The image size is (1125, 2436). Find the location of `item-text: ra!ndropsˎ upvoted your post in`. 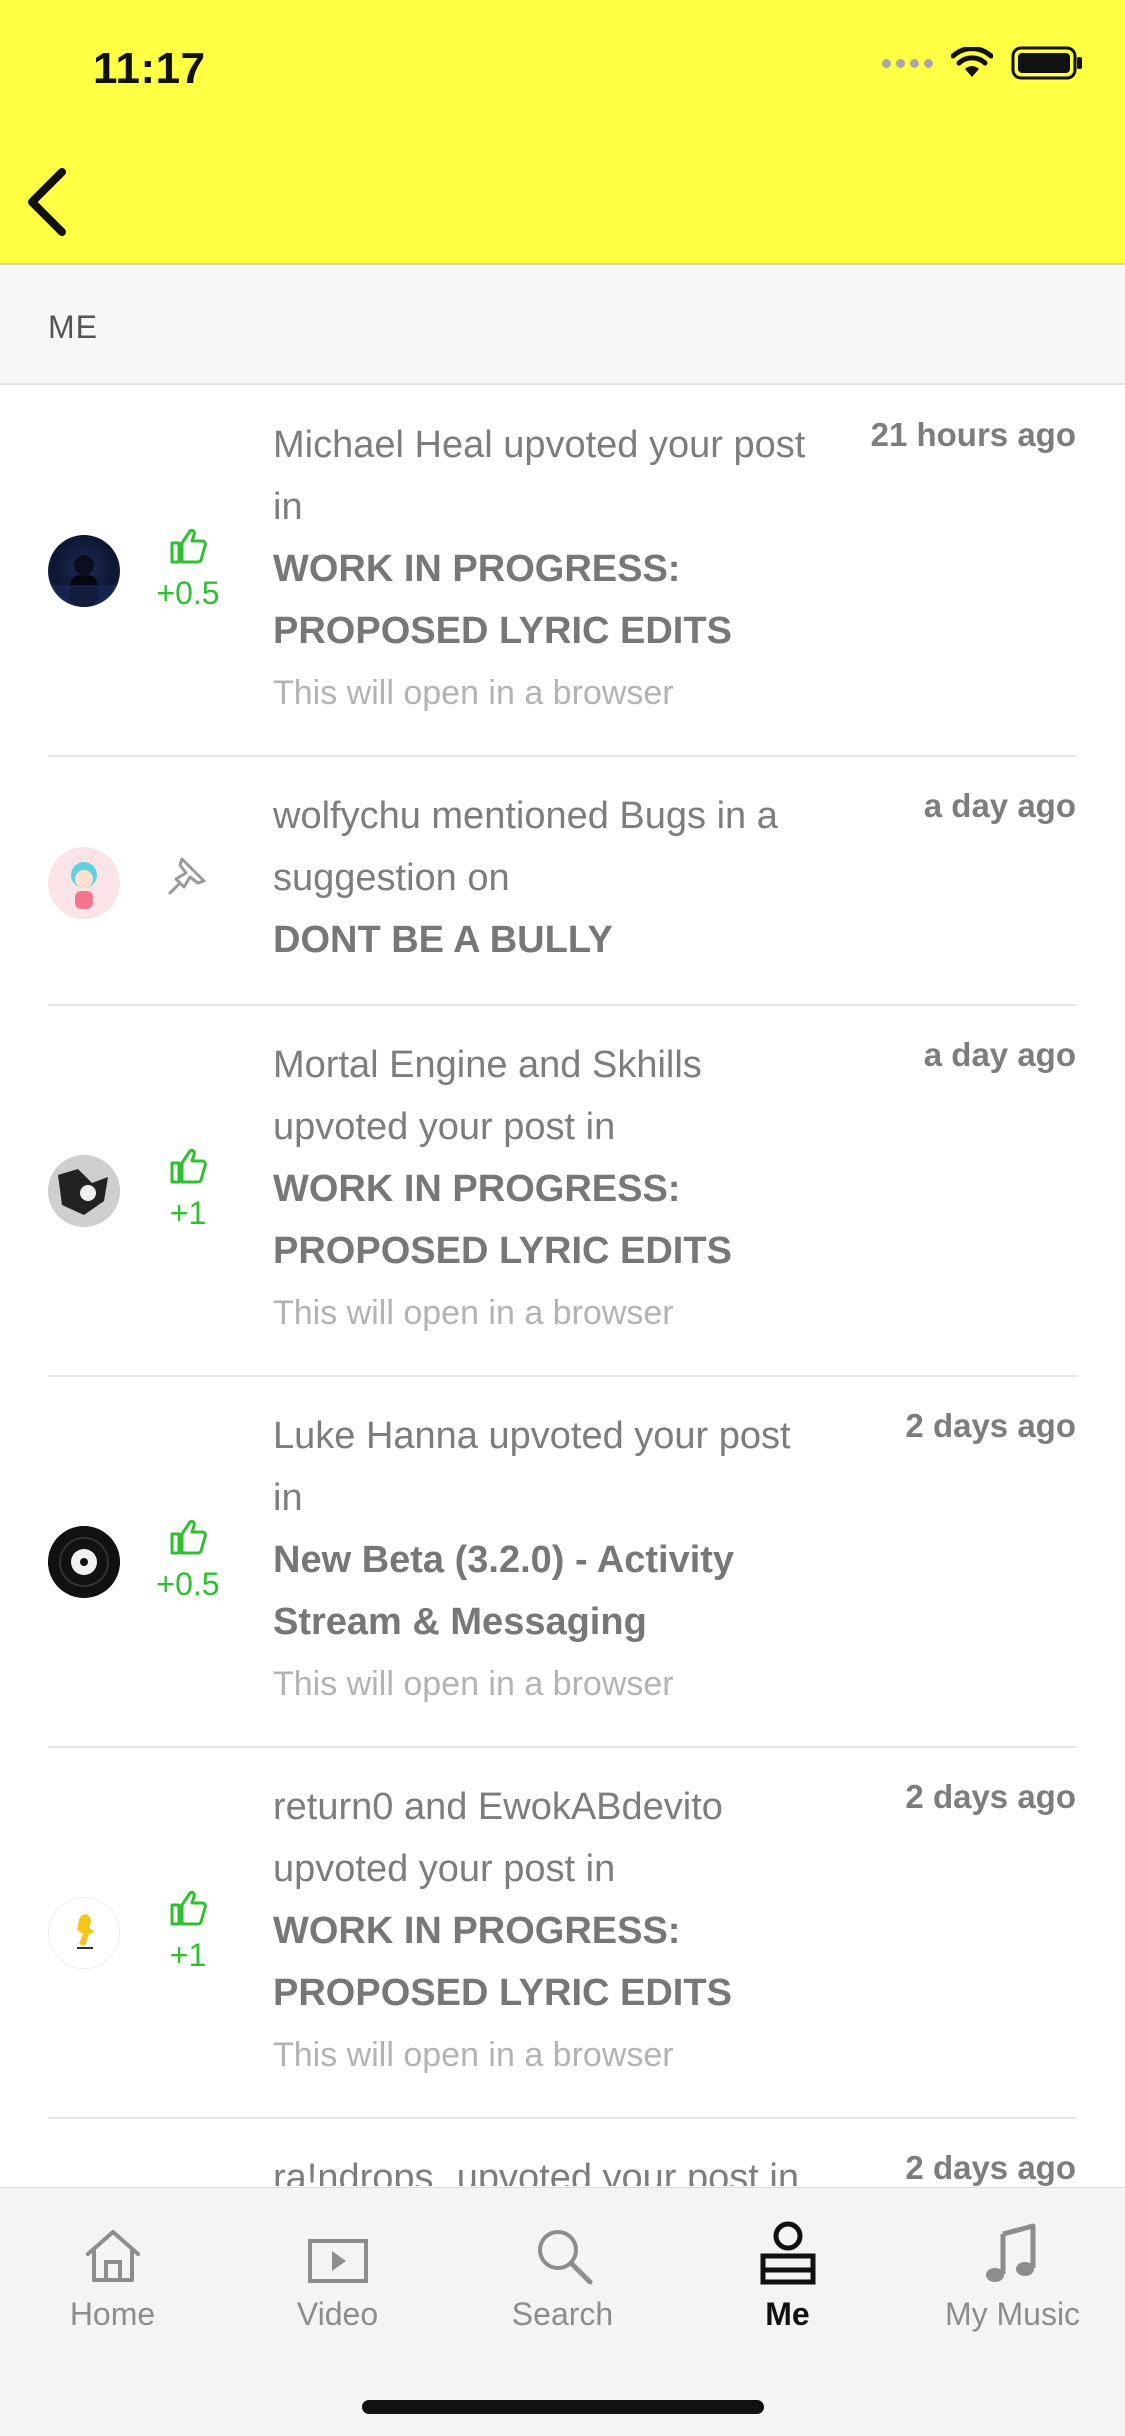

item-text: ra!ndropsˎ upvoted your post in is located at coordinates (573, 2166).